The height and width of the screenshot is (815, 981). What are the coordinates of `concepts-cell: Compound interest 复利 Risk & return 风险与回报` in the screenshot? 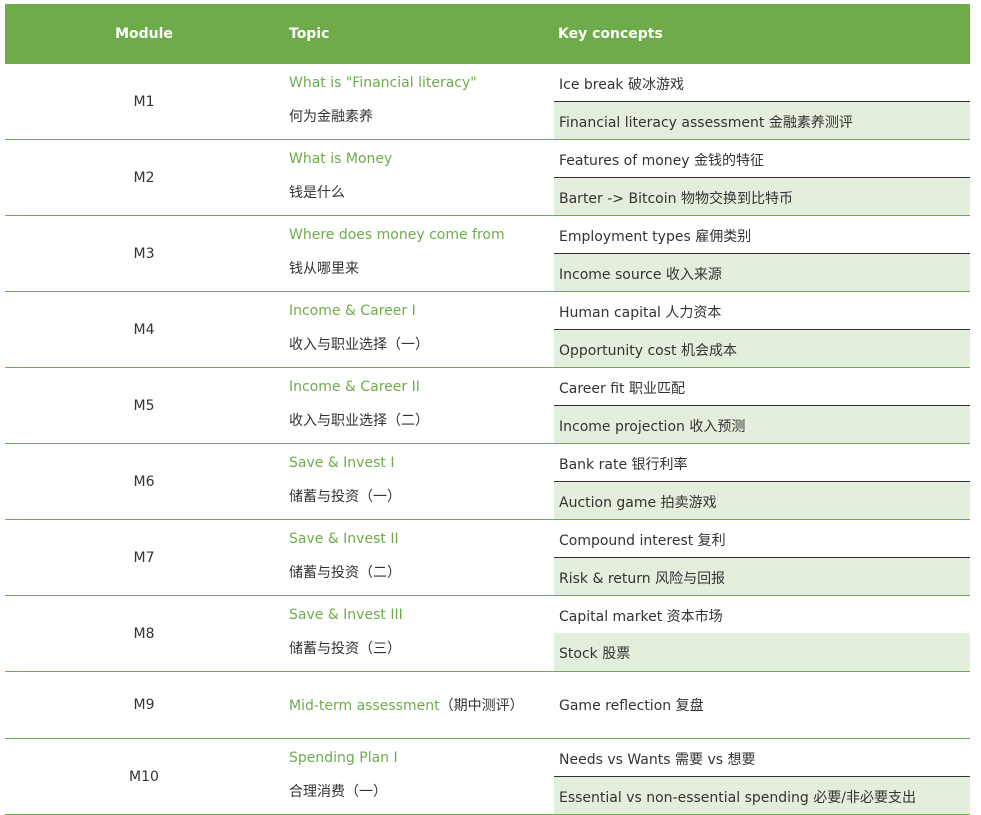 It's located at (762, 557).